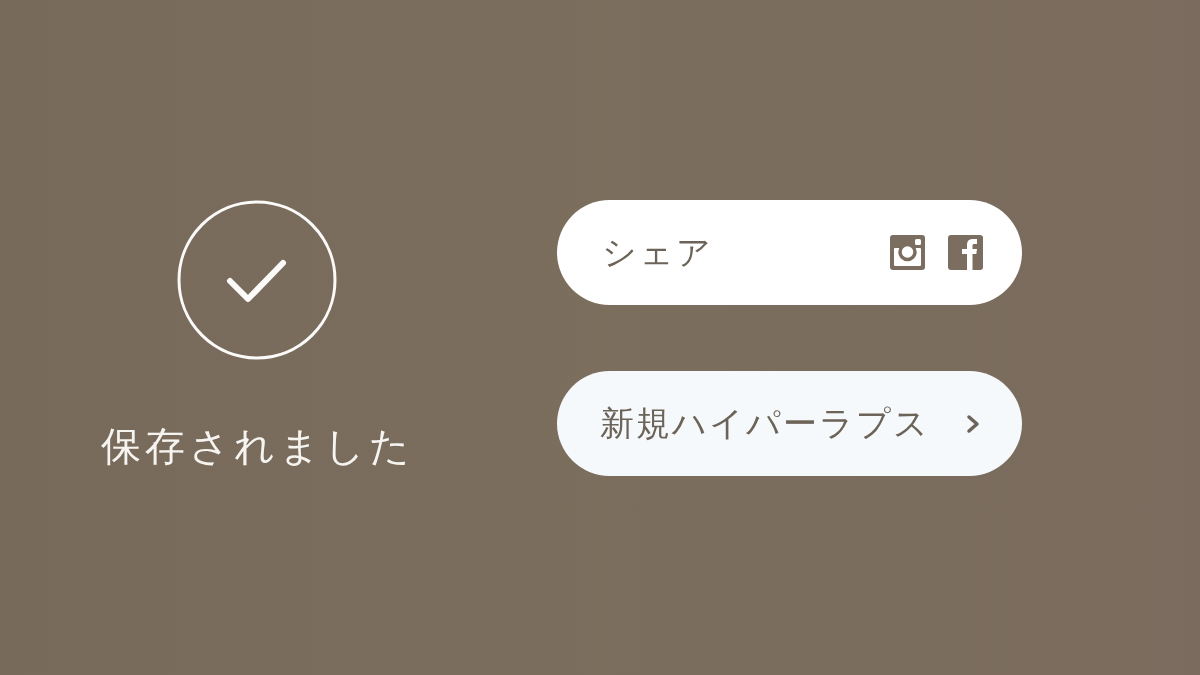 This screenshot has height=675, width=1200. I want to click on new-hyperlapse-button: 新規ハイパーラプス, so click(789, 423).